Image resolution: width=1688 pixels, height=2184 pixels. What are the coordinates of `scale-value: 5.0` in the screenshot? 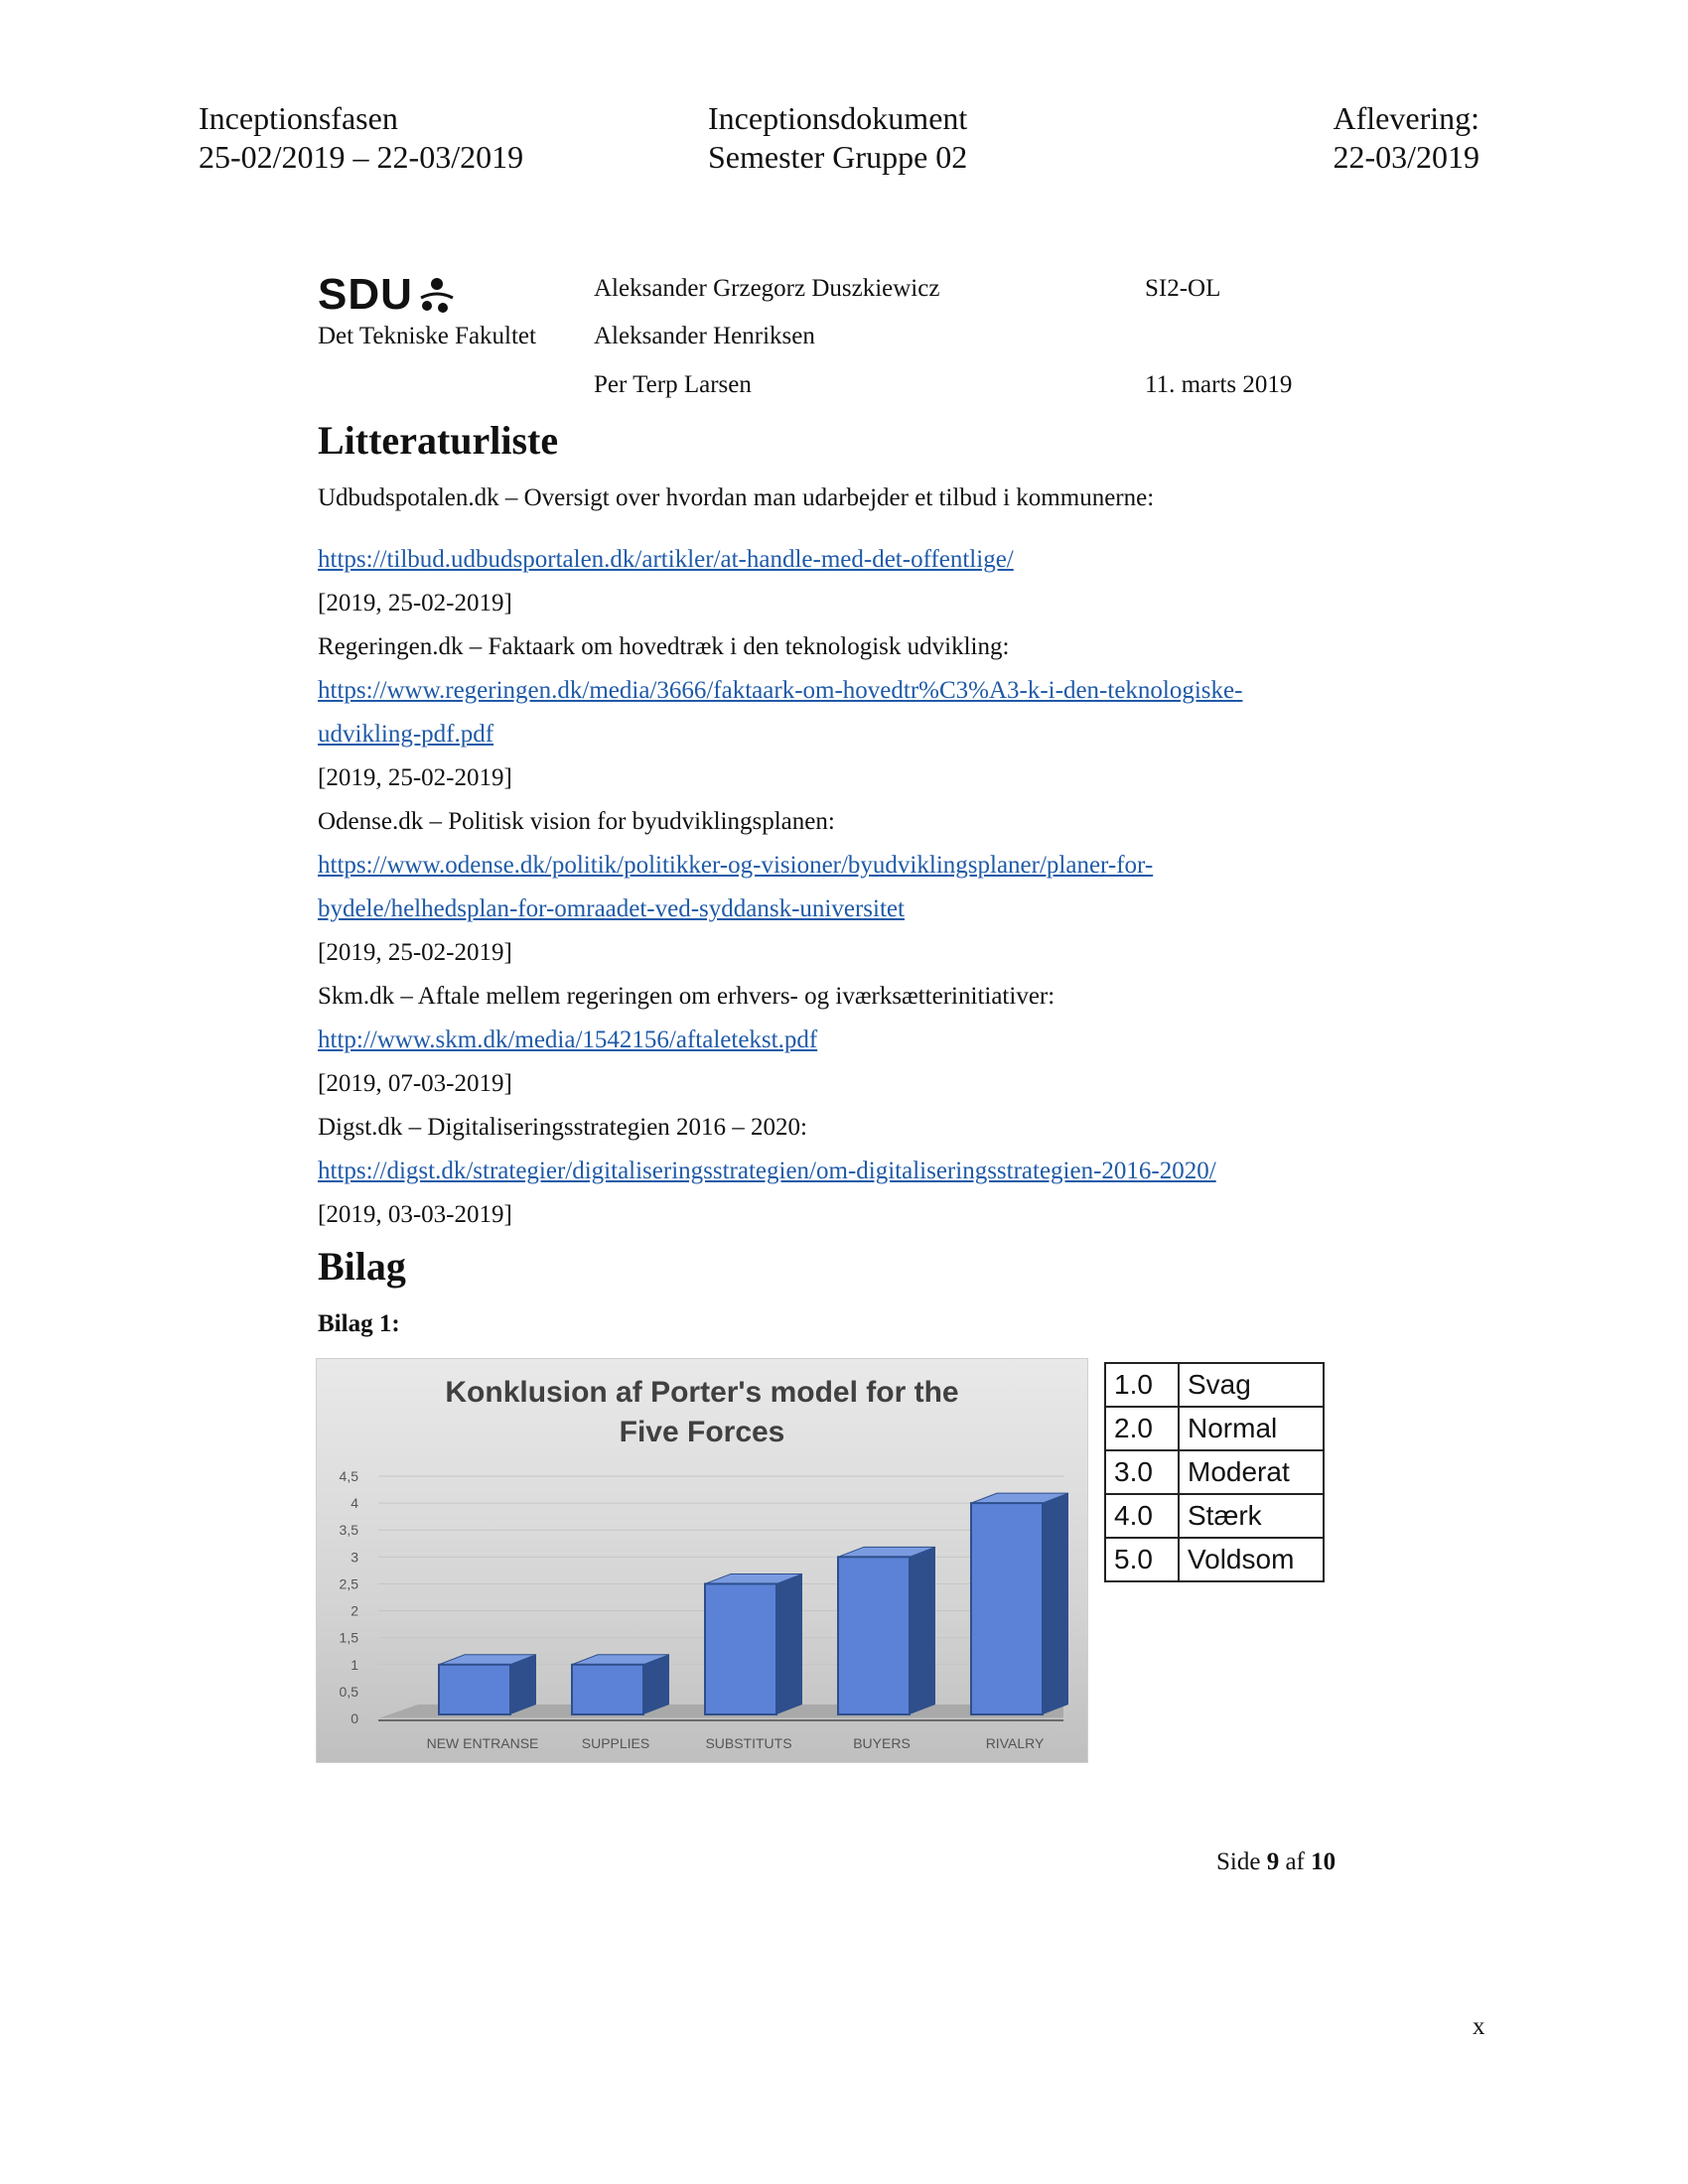 It's located at (1142, 1559).